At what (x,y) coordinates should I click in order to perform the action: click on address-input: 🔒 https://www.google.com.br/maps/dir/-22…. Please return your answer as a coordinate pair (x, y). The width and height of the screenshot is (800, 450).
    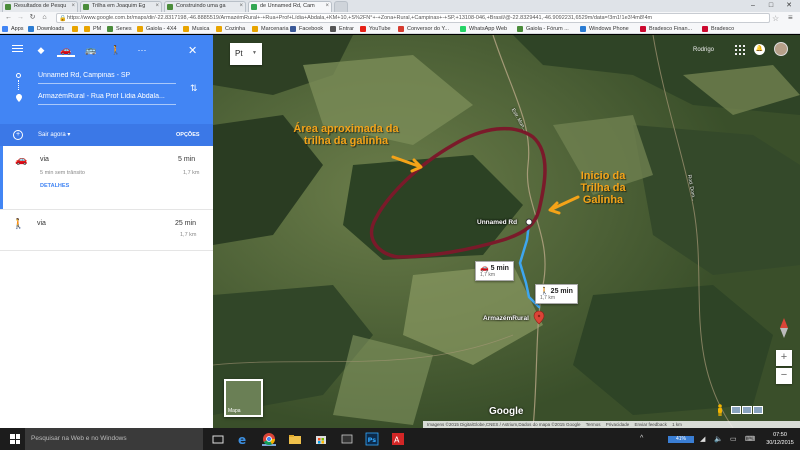
    Looking at the image, I should click on (413, 18).